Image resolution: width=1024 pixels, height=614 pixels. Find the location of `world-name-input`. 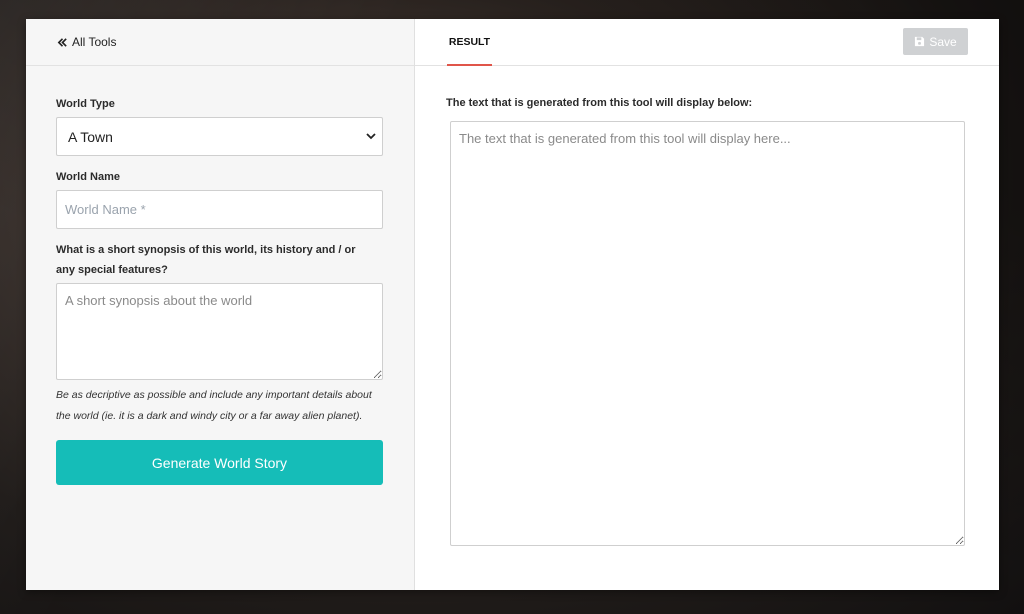

world-name-input is located at coordinates (219, 209).